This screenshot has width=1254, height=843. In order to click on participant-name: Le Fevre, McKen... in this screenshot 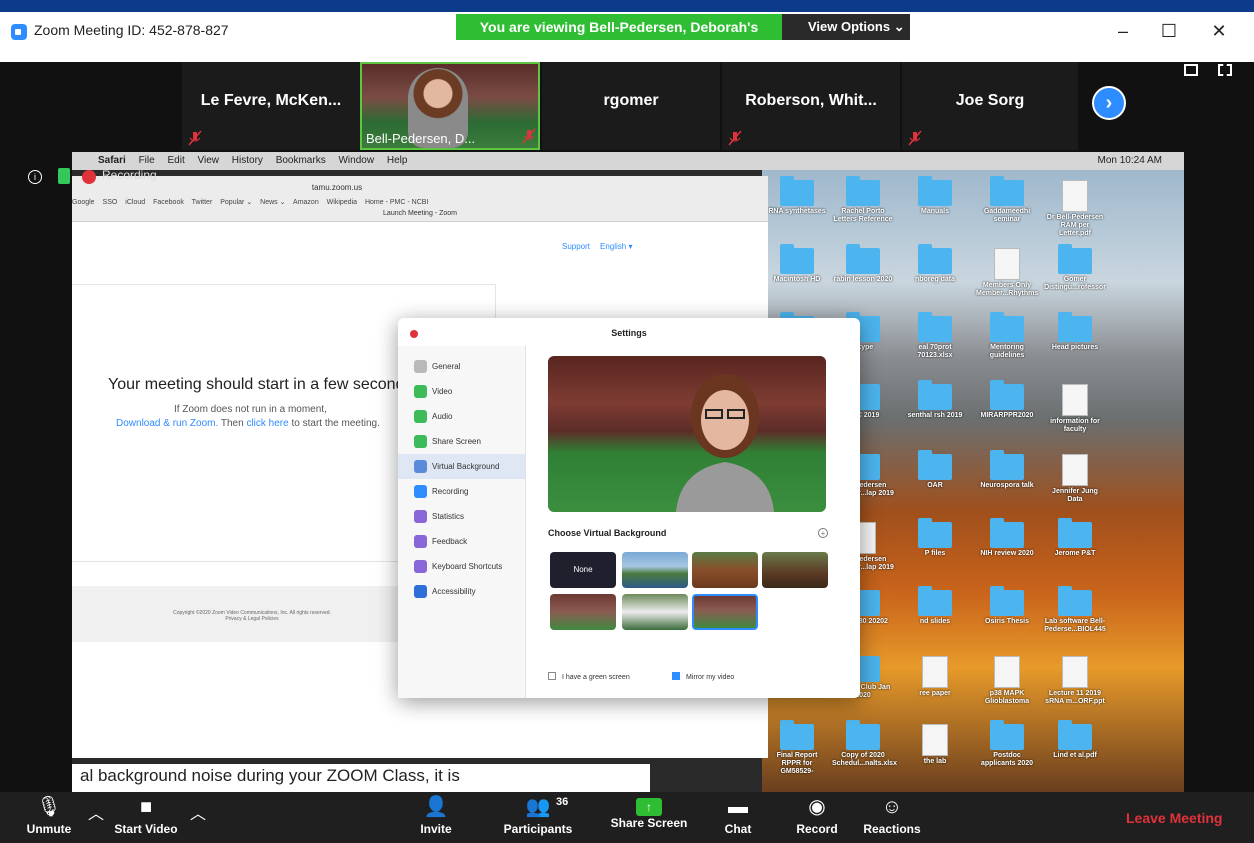, I will do `click(271, 100)`.